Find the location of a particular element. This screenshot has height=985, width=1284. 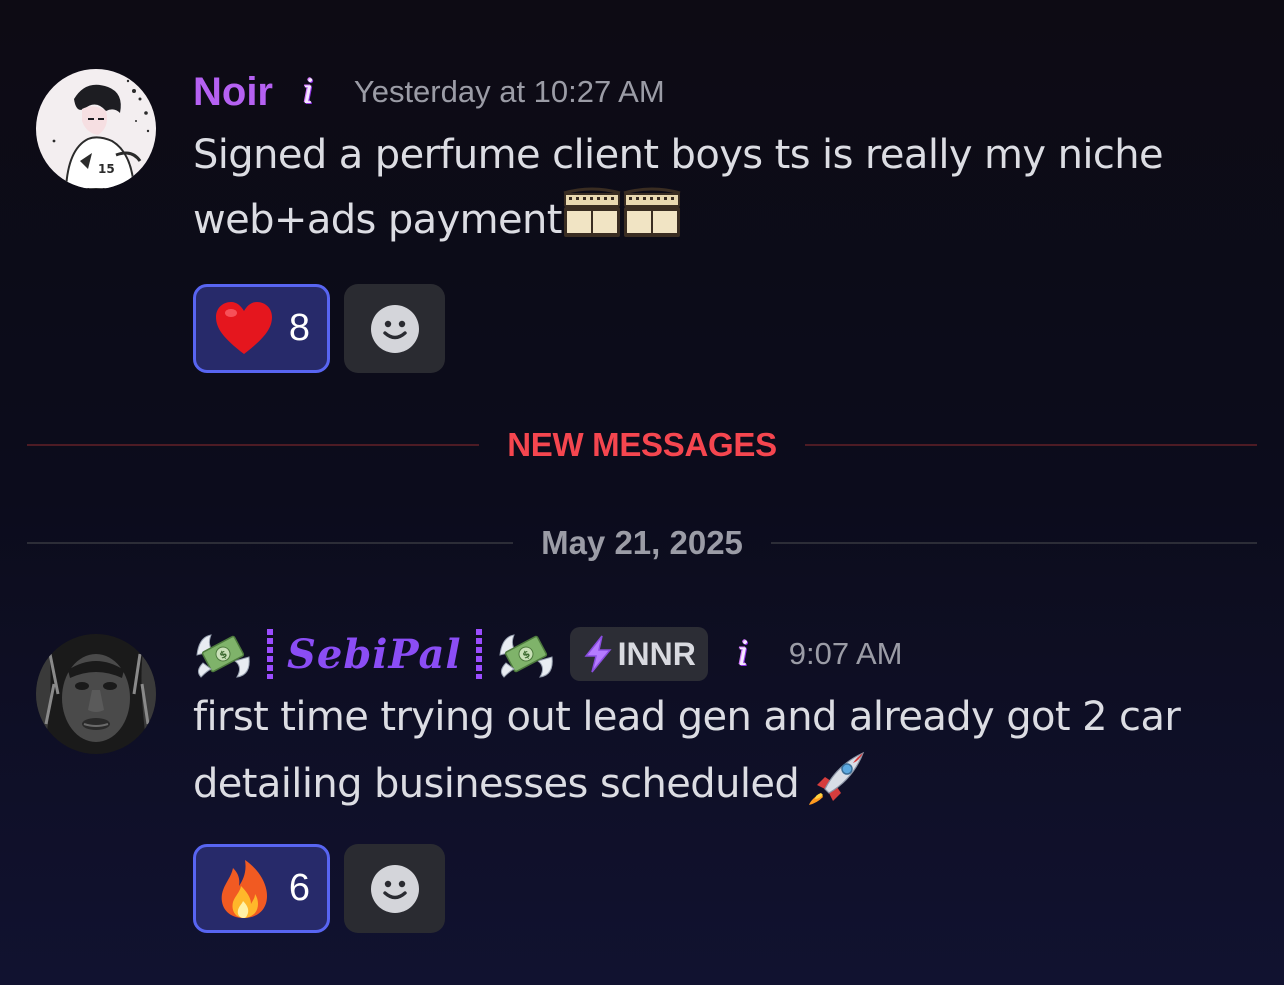

timestamp: Yesterday at 10:27 AM is located at coordinates (509, 91).